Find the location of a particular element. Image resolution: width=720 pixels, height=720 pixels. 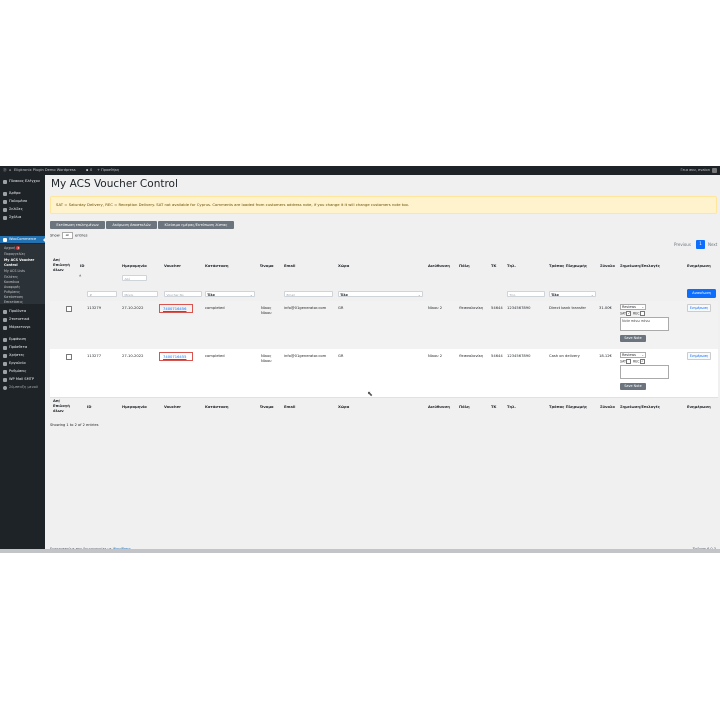

cell-email: info@01generator.com is located at coordinates (305, 308).